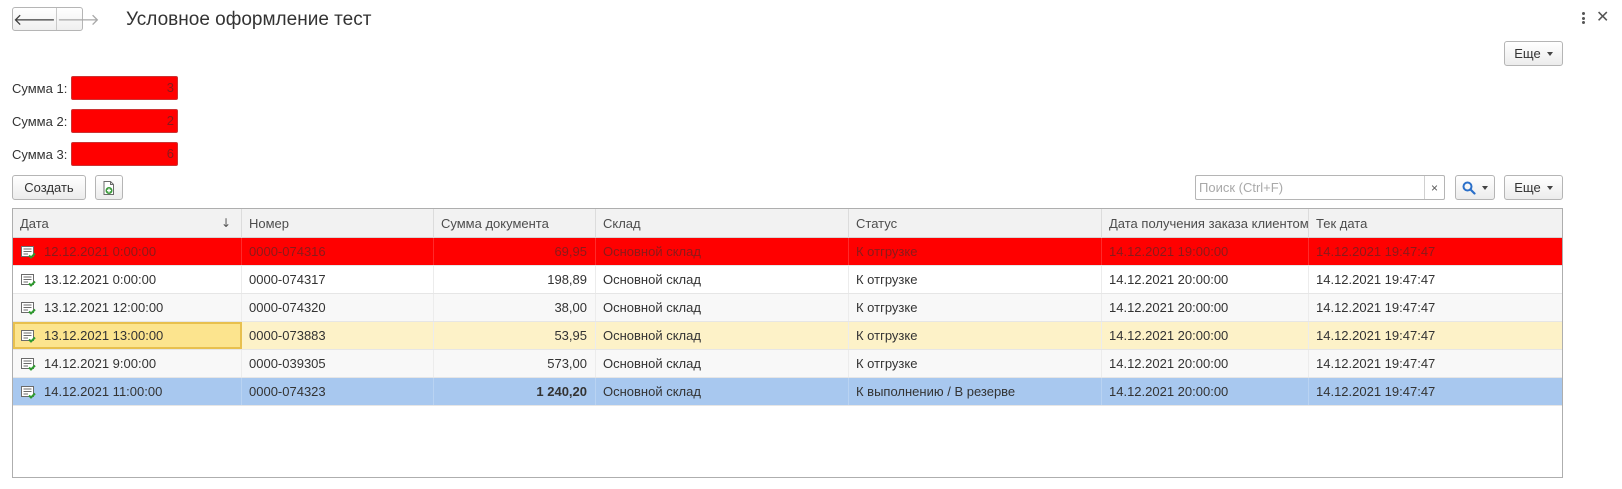  I want to click on sum-3-field: 6, so click(124, 154).